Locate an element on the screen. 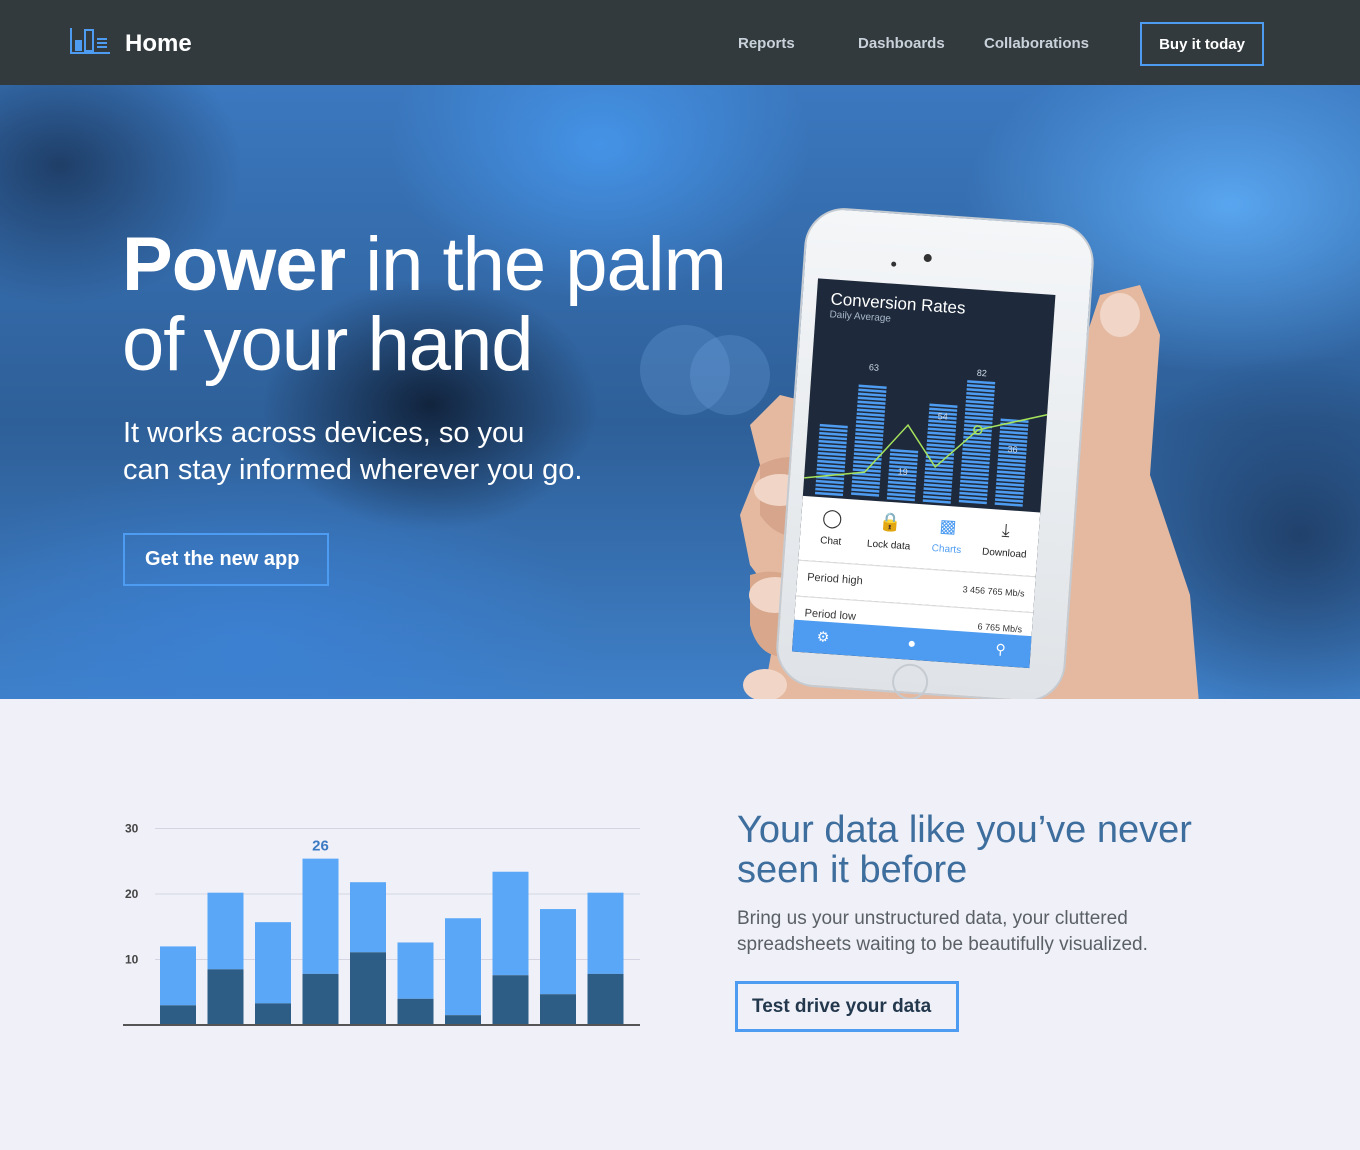  phone-chart-value-label: 63 is located at coordinates (874, 367).